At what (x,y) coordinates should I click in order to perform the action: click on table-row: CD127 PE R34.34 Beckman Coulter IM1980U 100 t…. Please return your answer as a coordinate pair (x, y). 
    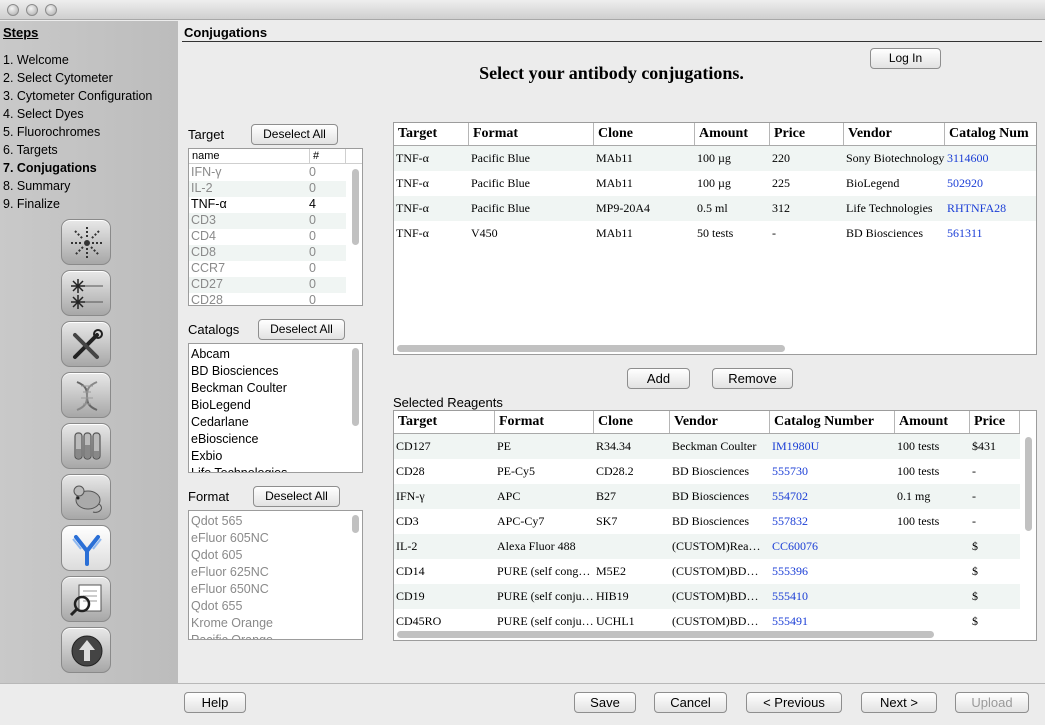
    Looking at the image, I should click on (707, 446).